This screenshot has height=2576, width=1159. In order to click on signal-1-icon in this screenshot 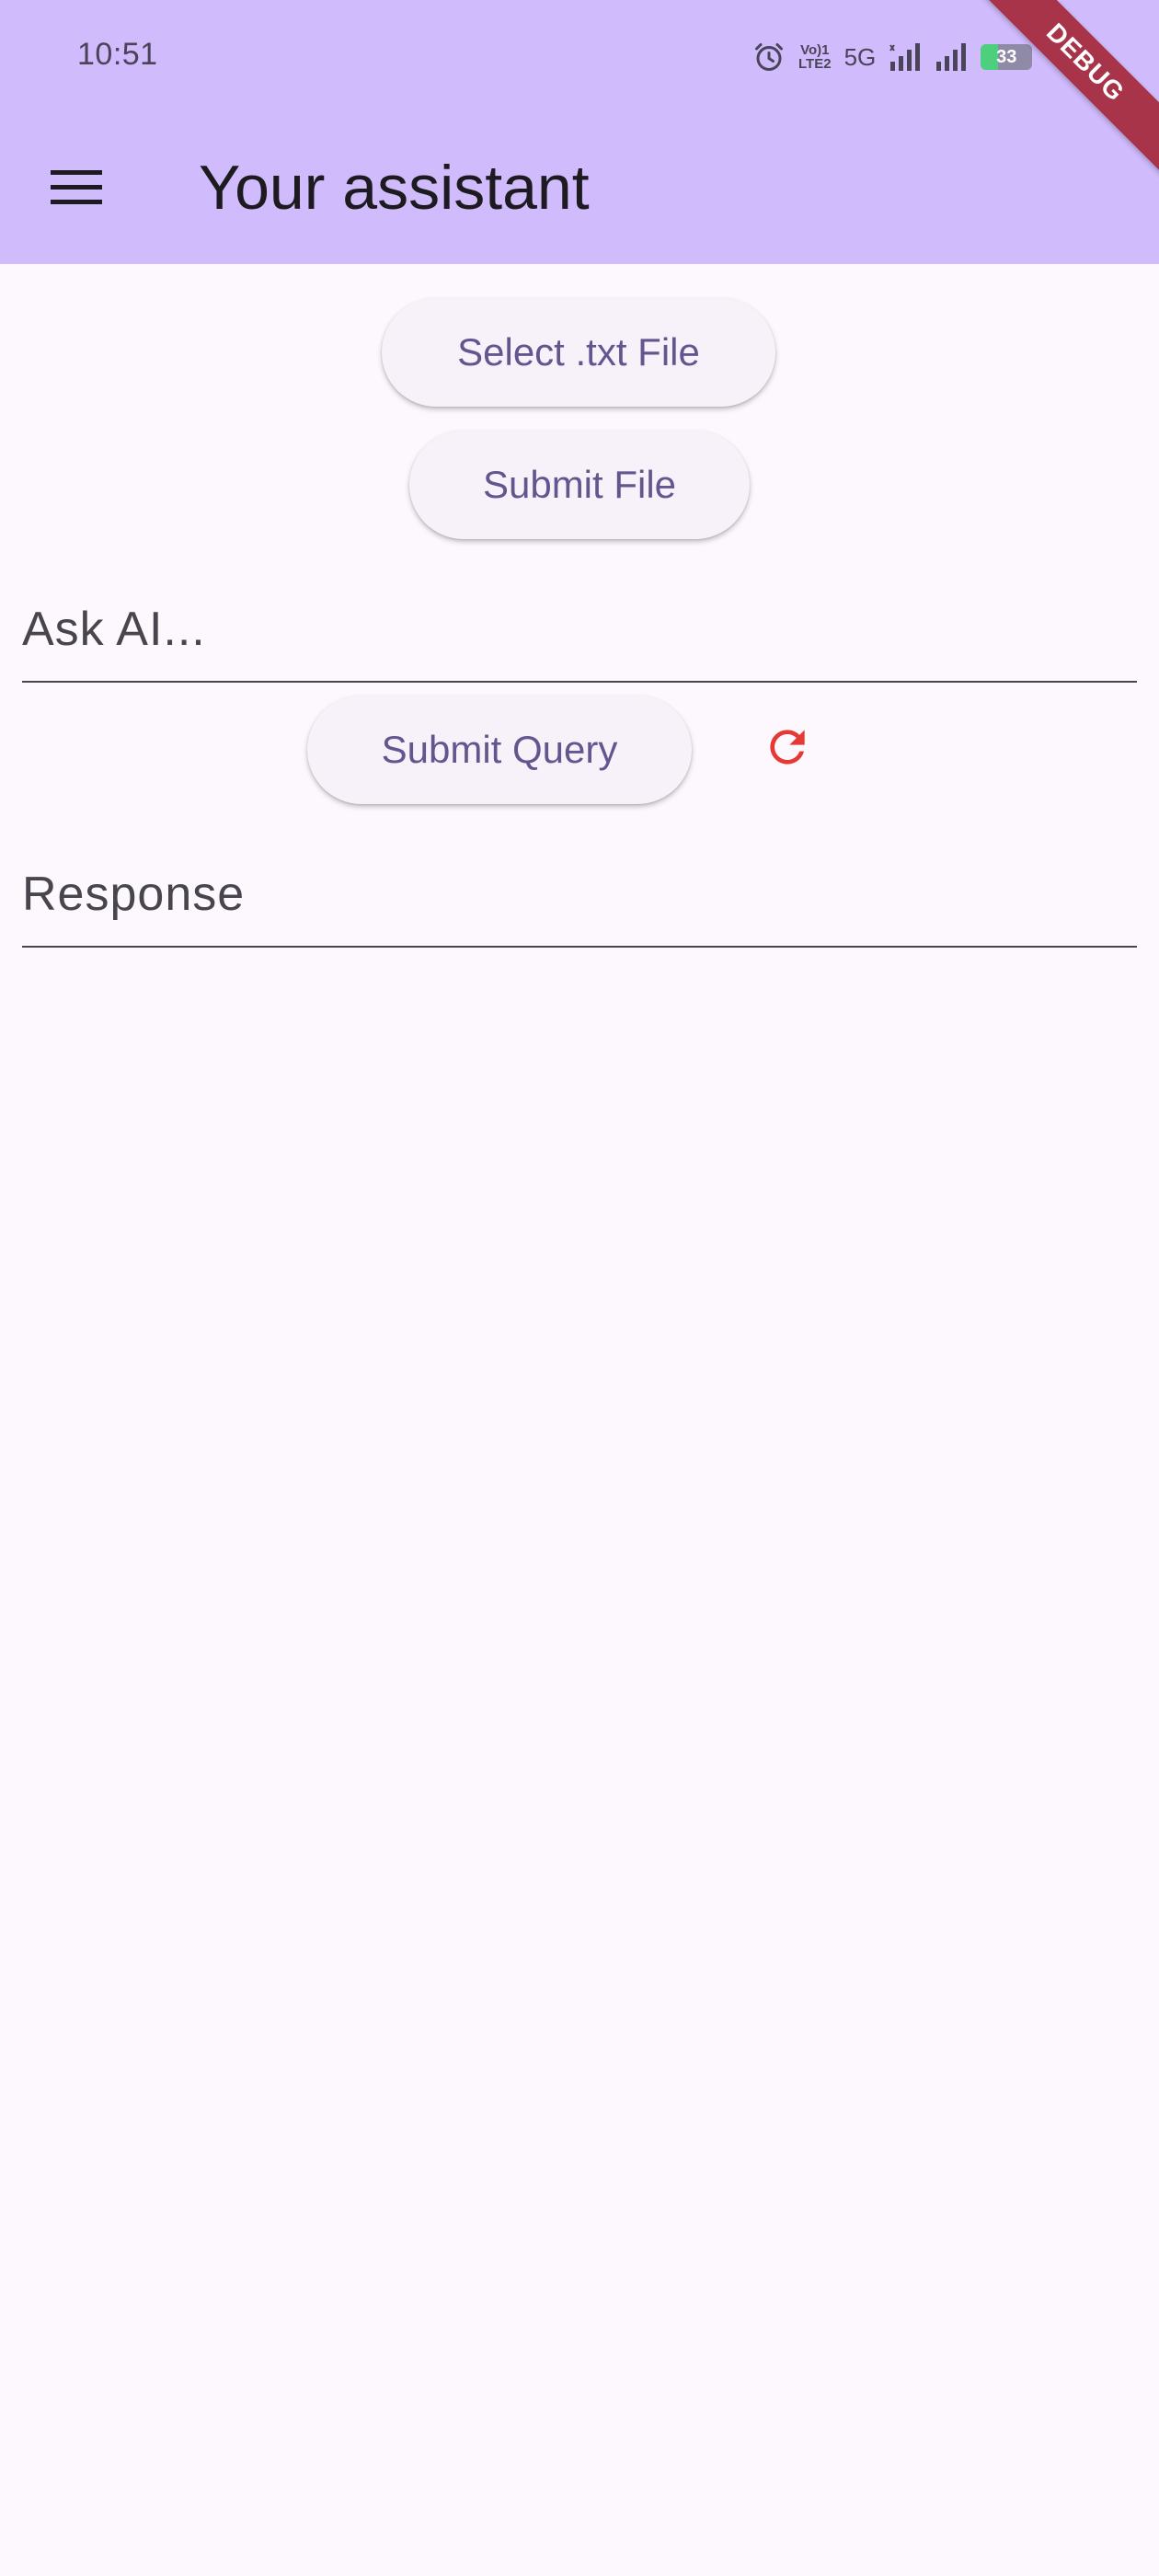, I will do `click(905, 57)`.